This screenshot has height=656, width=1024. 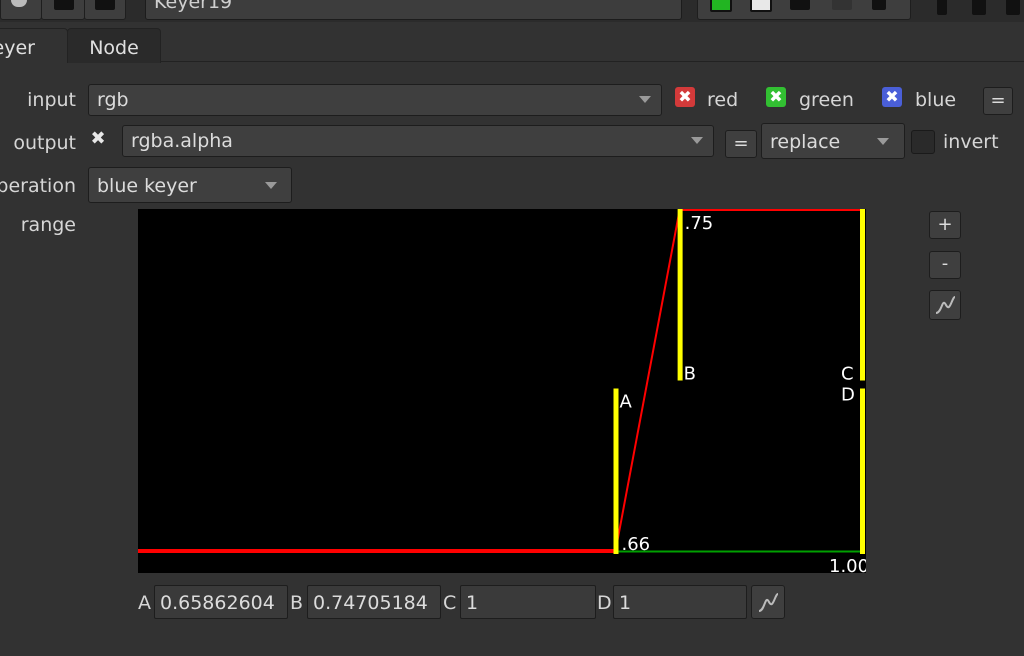 What do you see at coordinates (892, 97) in the screenshot?
I see `blue-checkbox: ✖` at bounding box center [892, 97].